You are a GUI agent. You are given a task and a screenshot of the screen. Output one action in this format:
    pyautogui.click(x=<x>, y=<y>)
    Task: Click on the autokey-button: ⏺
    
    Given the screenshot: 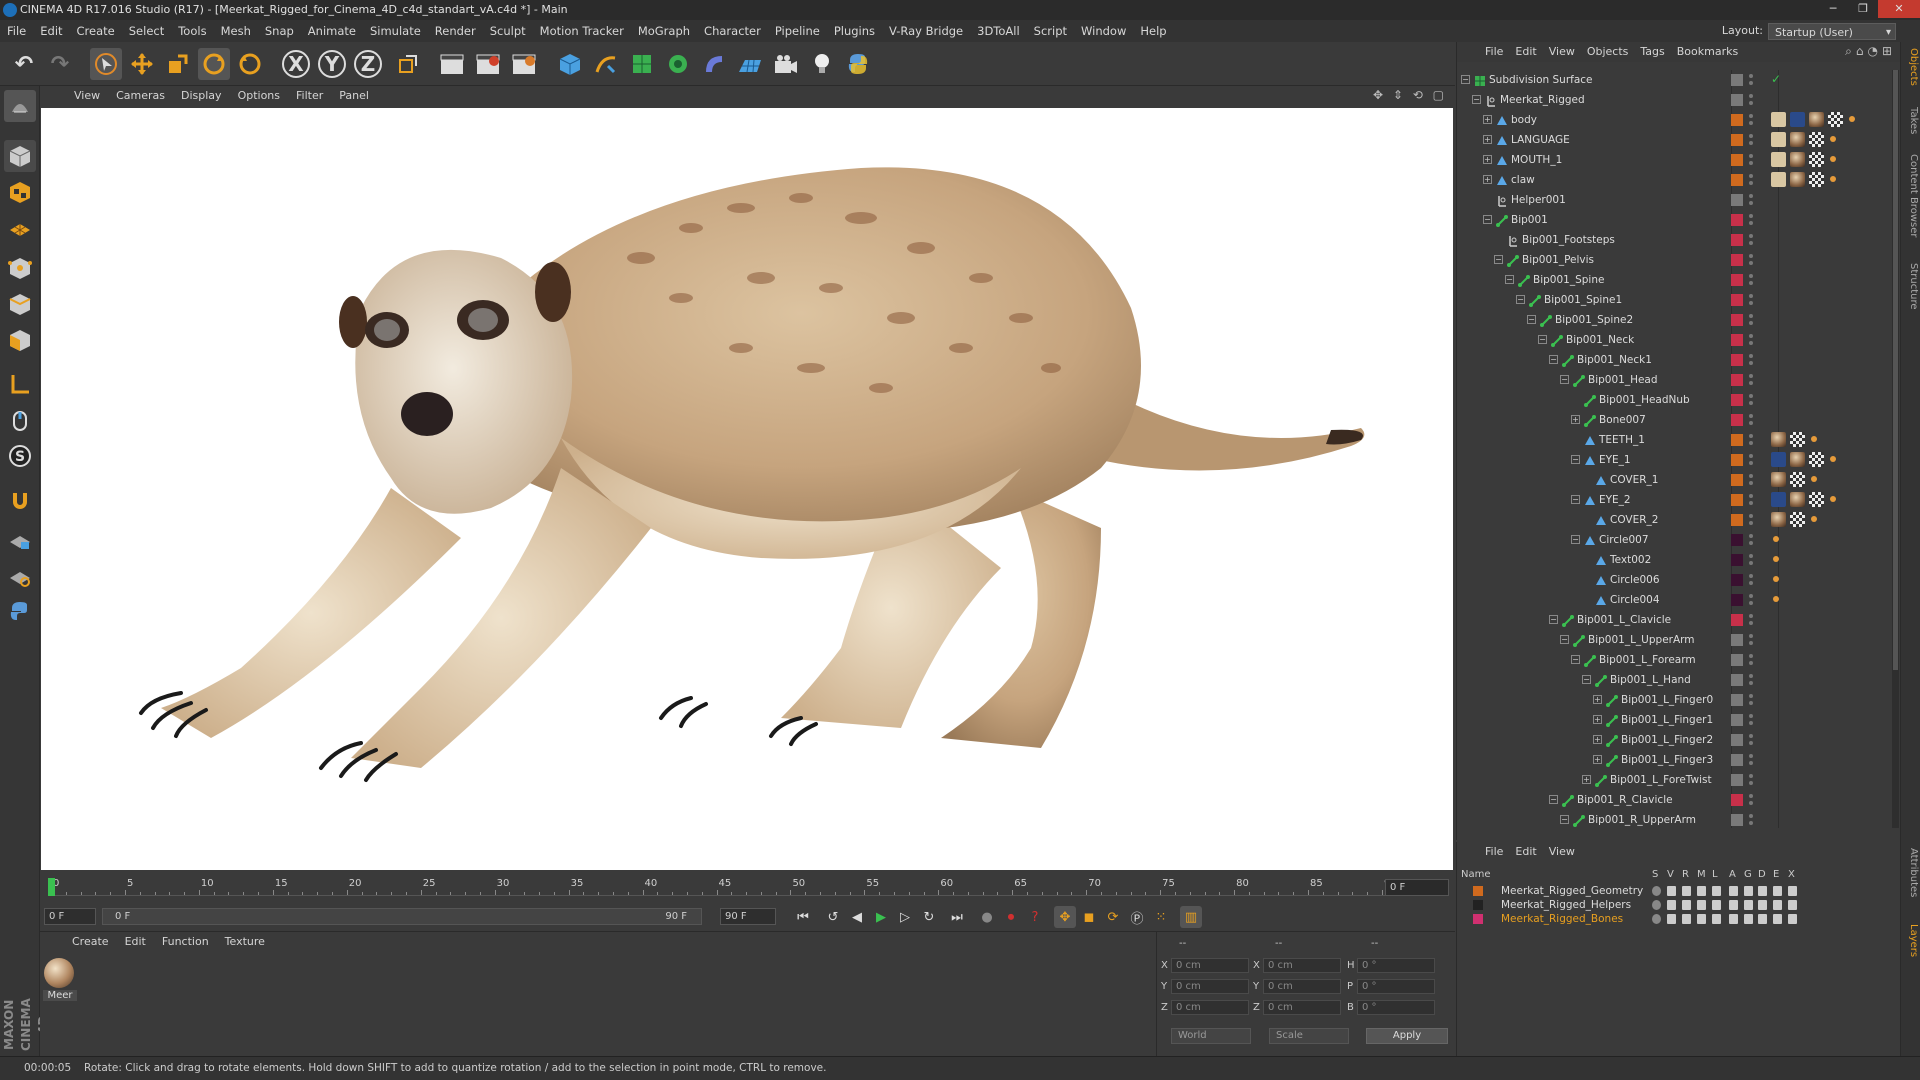 What is the action you would take?
    pyautogui.click(x=1011, y=917)
    